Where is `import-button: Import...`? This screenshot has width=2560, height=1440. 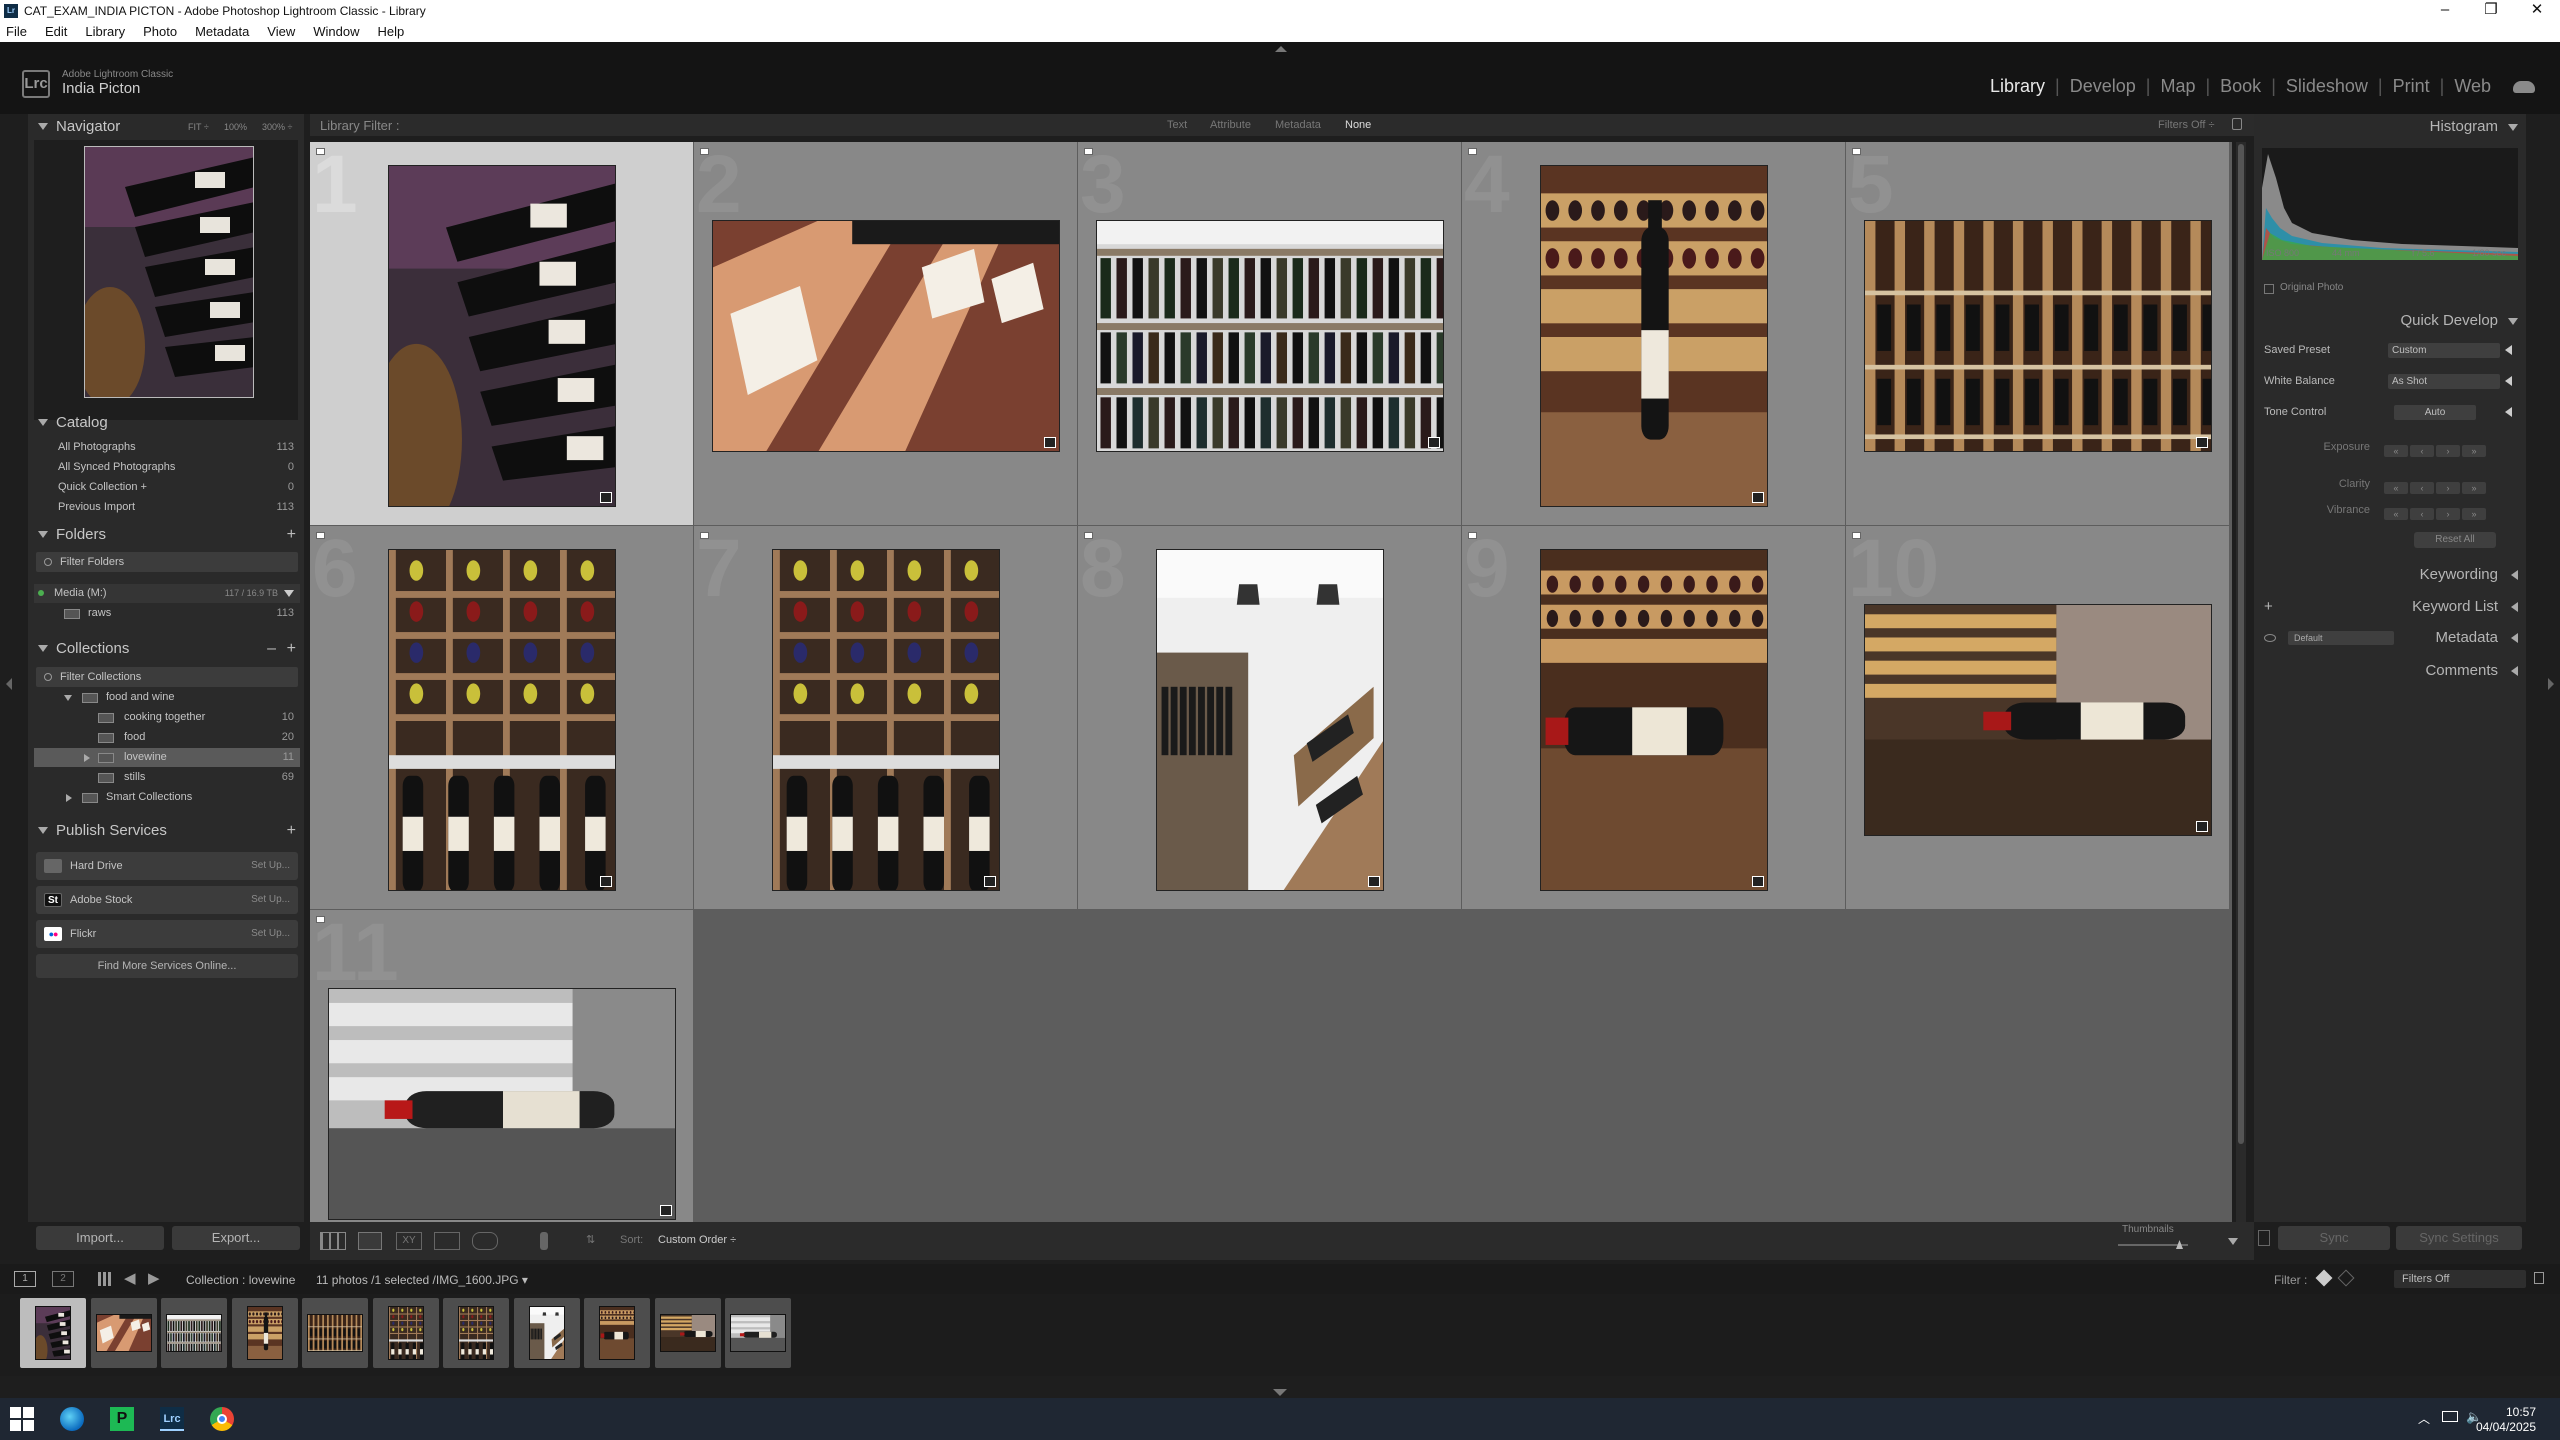 import-button: Import... is located at coordinates (100, 1238).